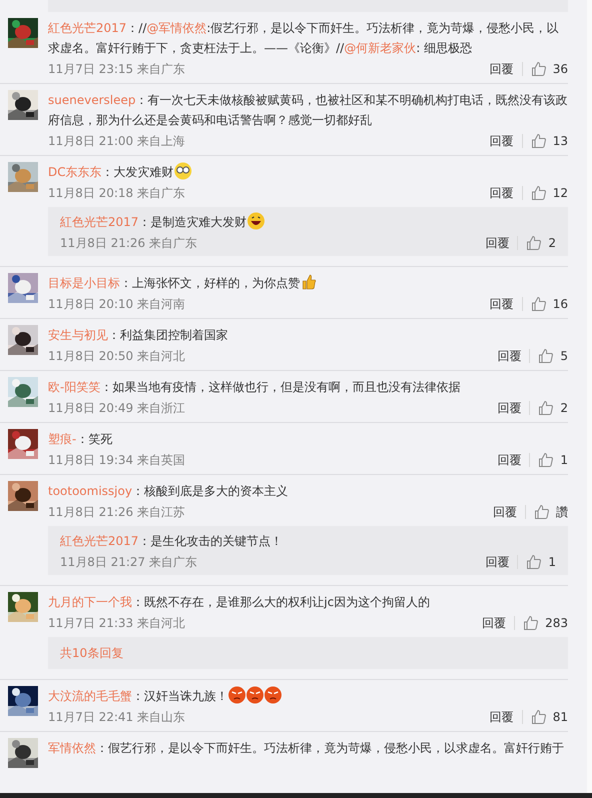  I want to click on timestamp: 11月8日 21:00 来自上海, so click(117, 141).